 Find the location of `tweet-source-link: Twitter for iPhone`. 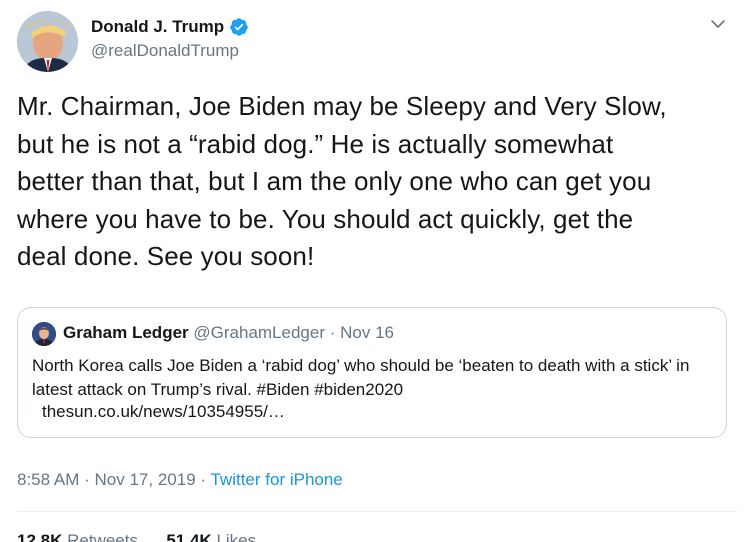

tweet-source-link: Twitter for iPhone is located at coordinates (276, 479).